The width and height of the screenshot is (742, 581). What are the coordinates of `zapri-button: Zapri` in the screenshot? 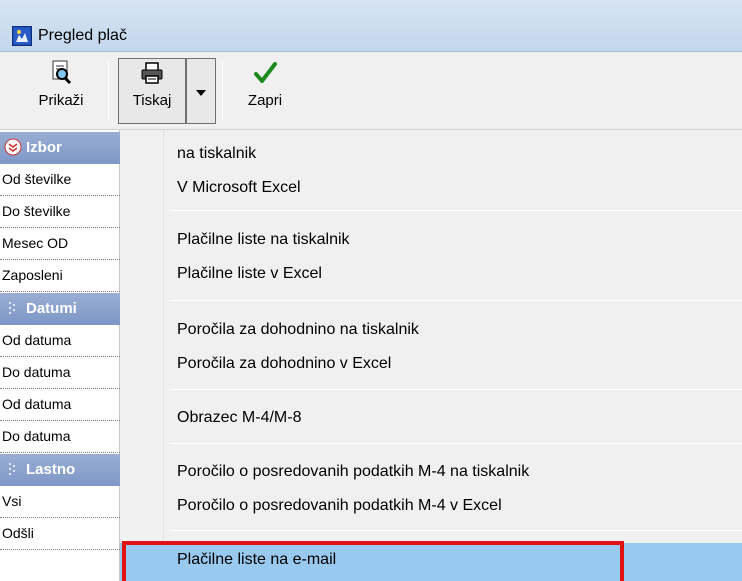 It's located at (265, 91).